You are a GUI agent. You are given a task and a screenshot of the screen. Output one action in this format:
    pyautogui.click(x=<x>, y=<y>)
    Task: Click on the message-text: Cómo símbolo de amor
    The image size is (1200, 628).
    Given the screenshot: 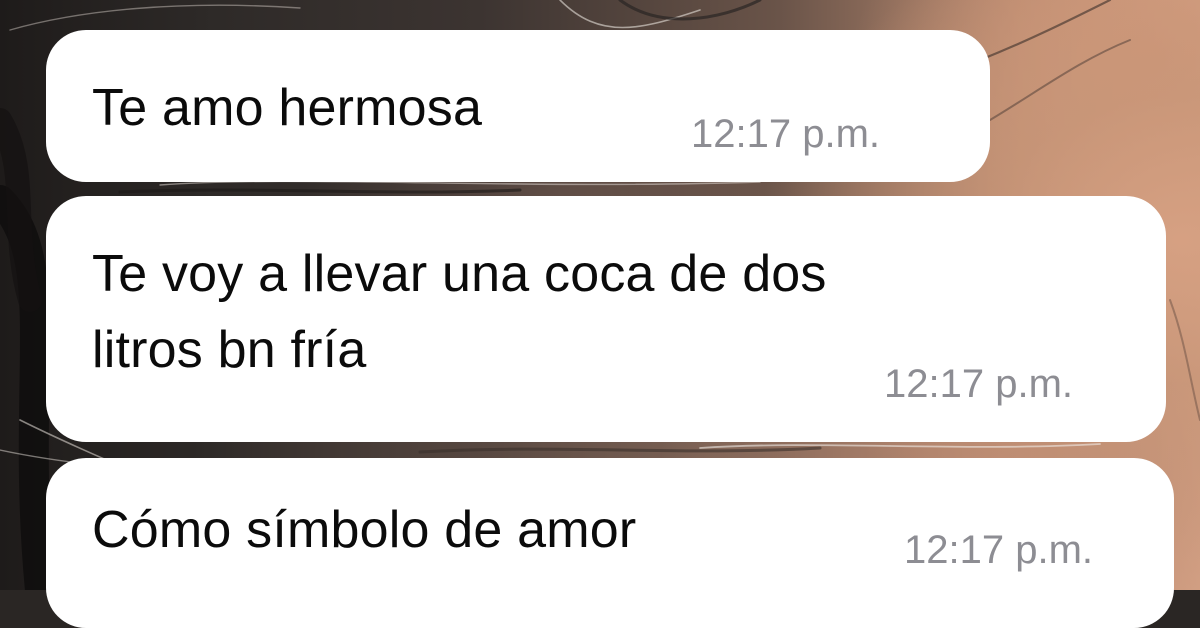 What is the action you would take?
    pyautogui.click(x=364, y=530)
    